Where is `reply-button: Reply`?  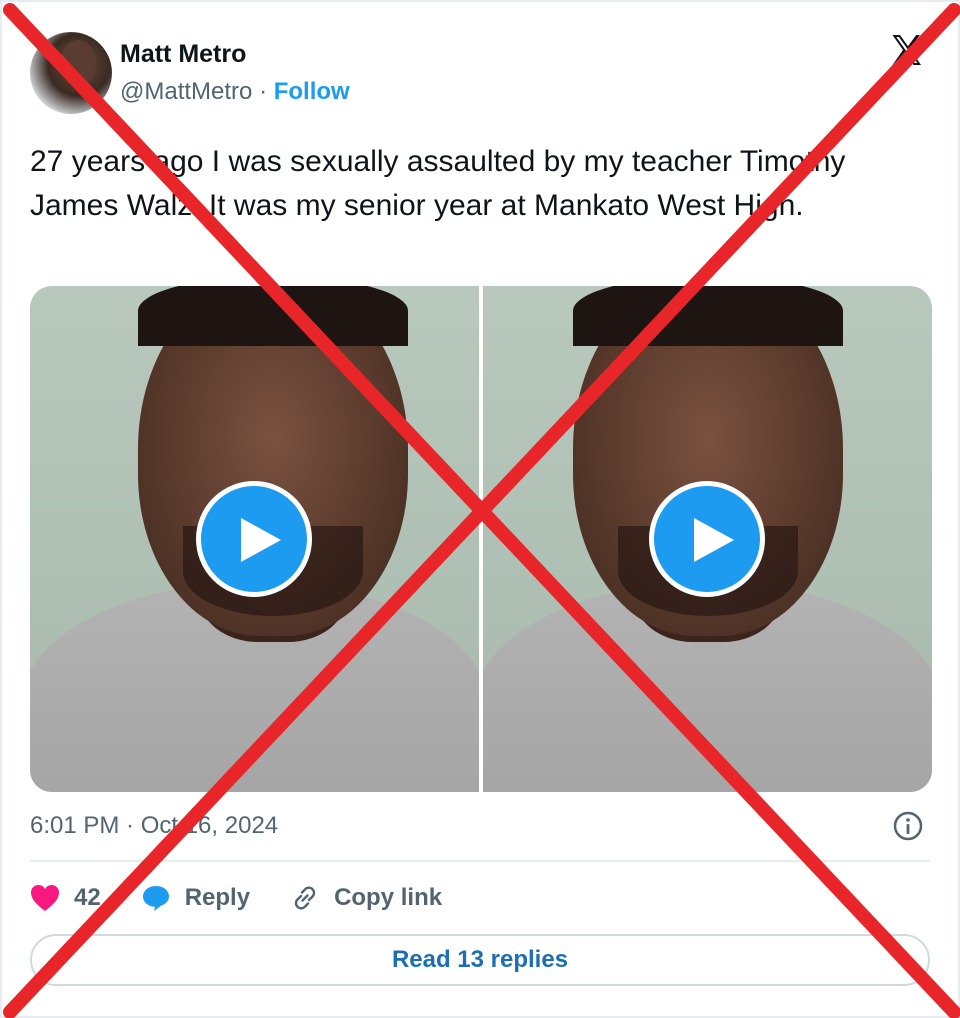 reply-button: Reply is located at coordinates (195, 898).